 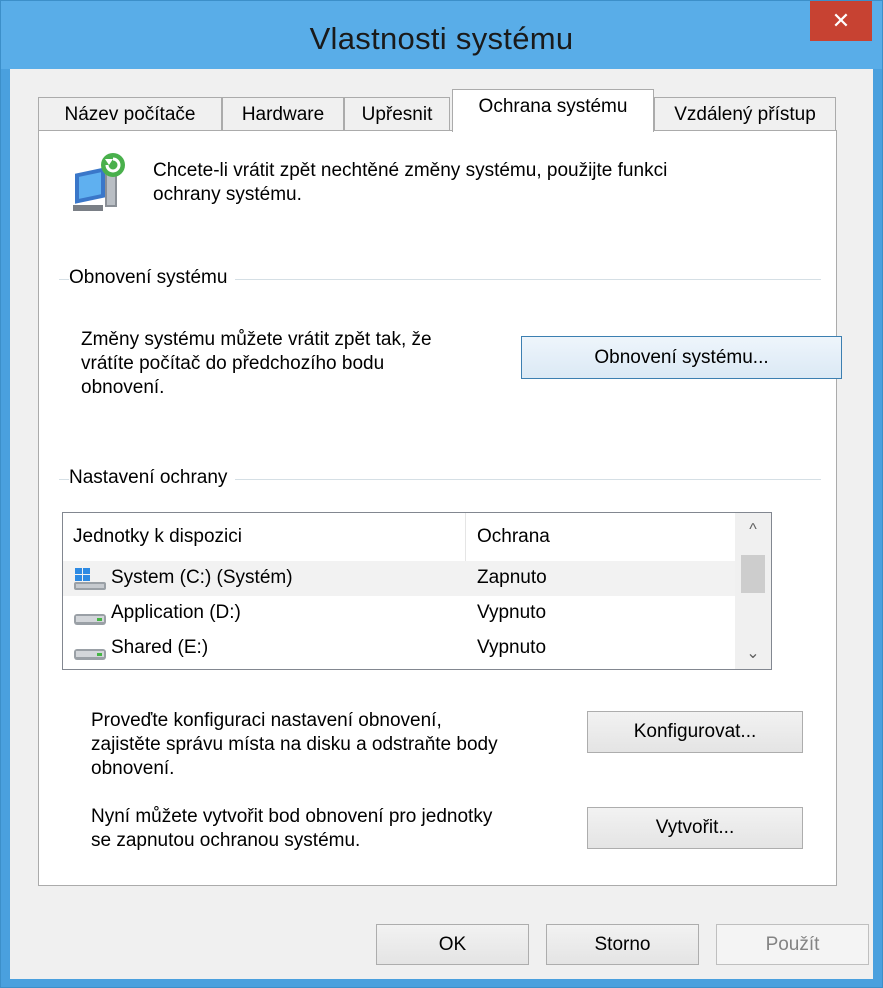 What do you see at coordinates (233, 363) in the screenshot?
I see `restore-desc-line2: vrátíte počítač do předchozího bodu` at bounding box center [233, 363].